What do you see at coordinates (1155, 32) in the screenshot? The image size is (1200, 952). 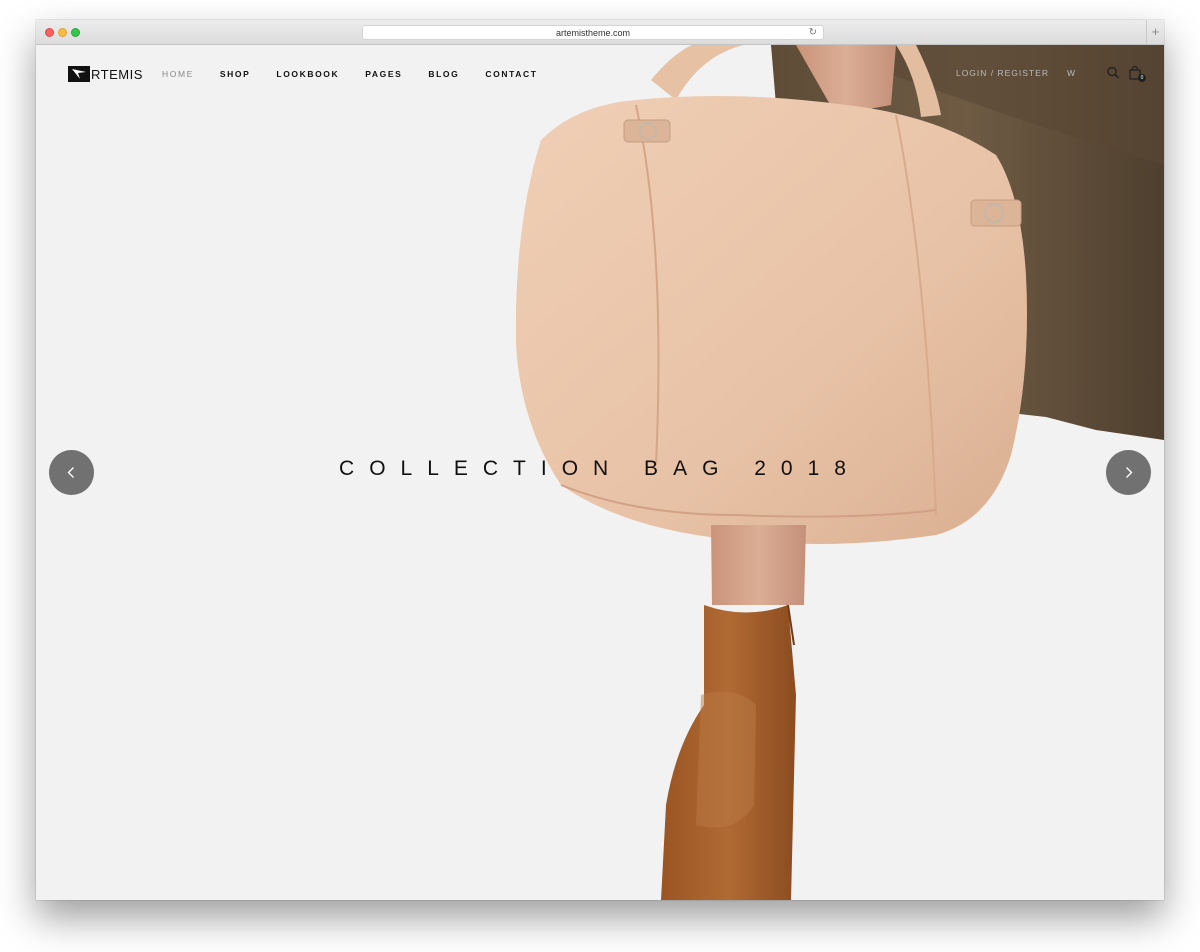 I see `new-tab-button: +` at bounding box center [1155, 32].